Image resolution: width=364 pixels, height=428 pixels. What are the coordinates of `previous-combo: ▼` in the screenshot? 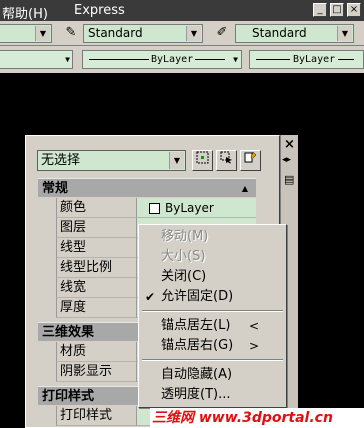 It's located at (26, 33).